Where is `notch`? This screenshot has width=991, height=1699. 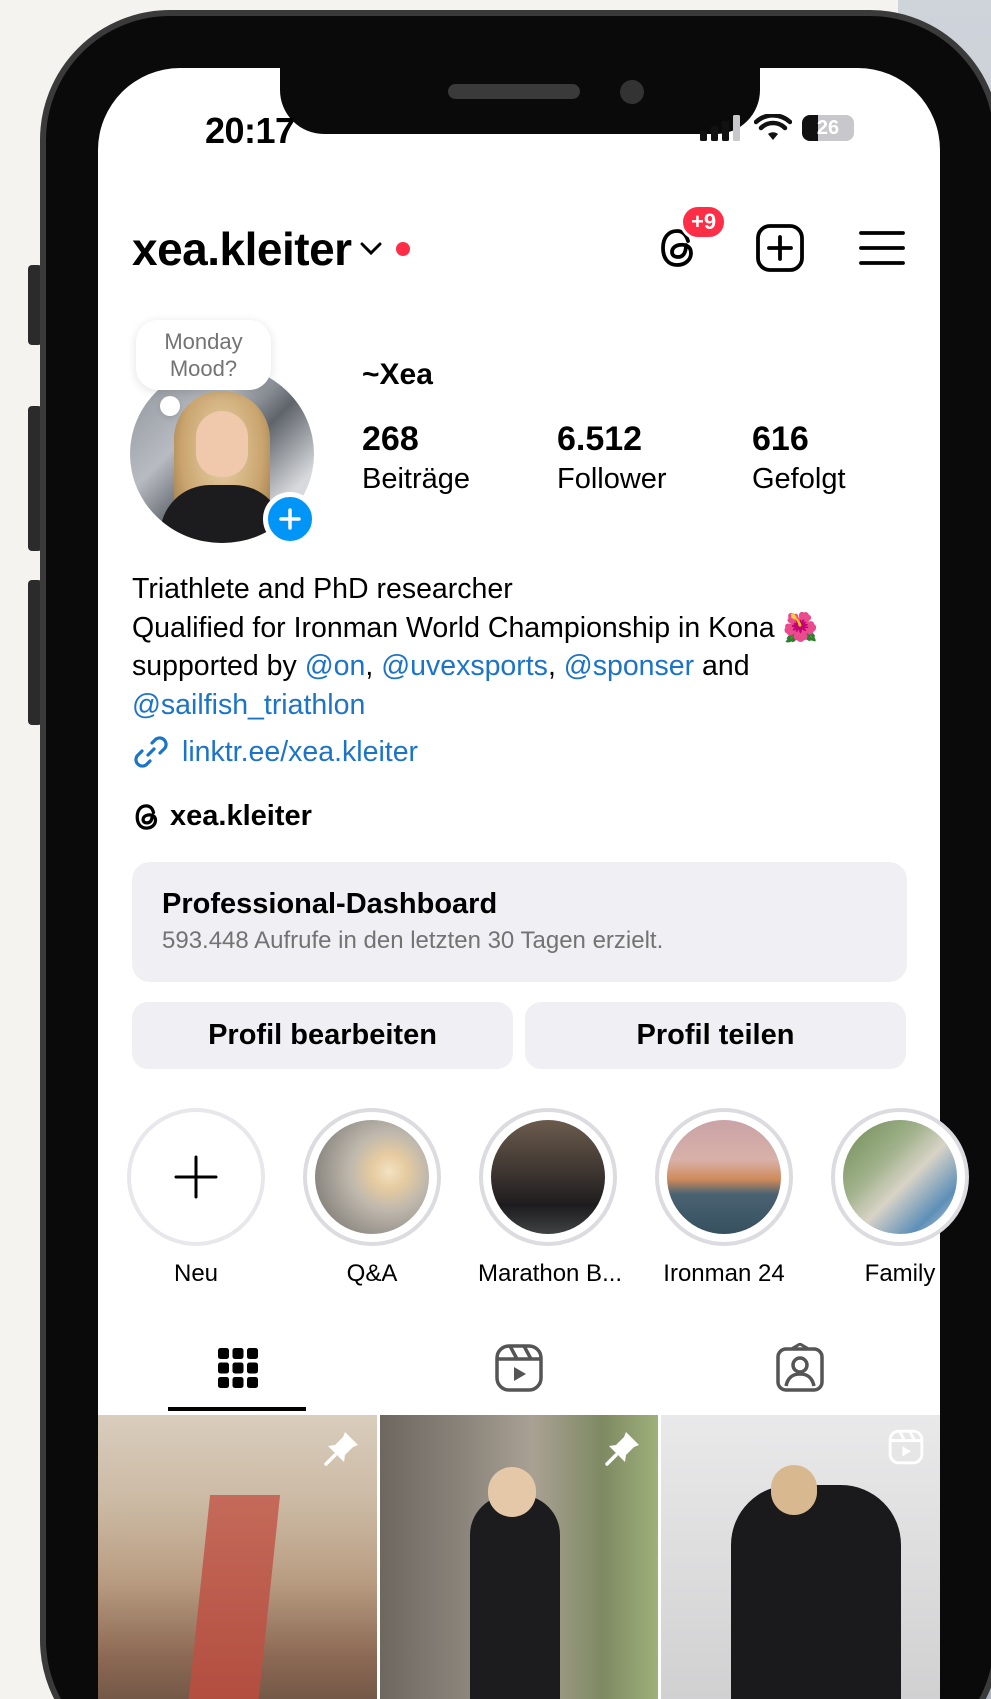 notch is located at coordinates (520, 101).